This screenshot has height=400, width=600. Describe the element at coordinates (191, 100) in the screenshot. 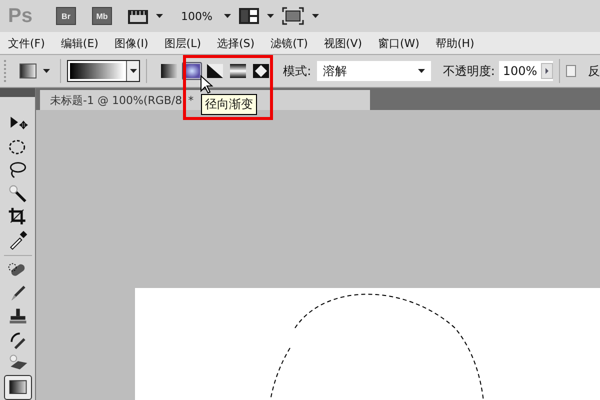

I see `modified-mark: *` at that location.